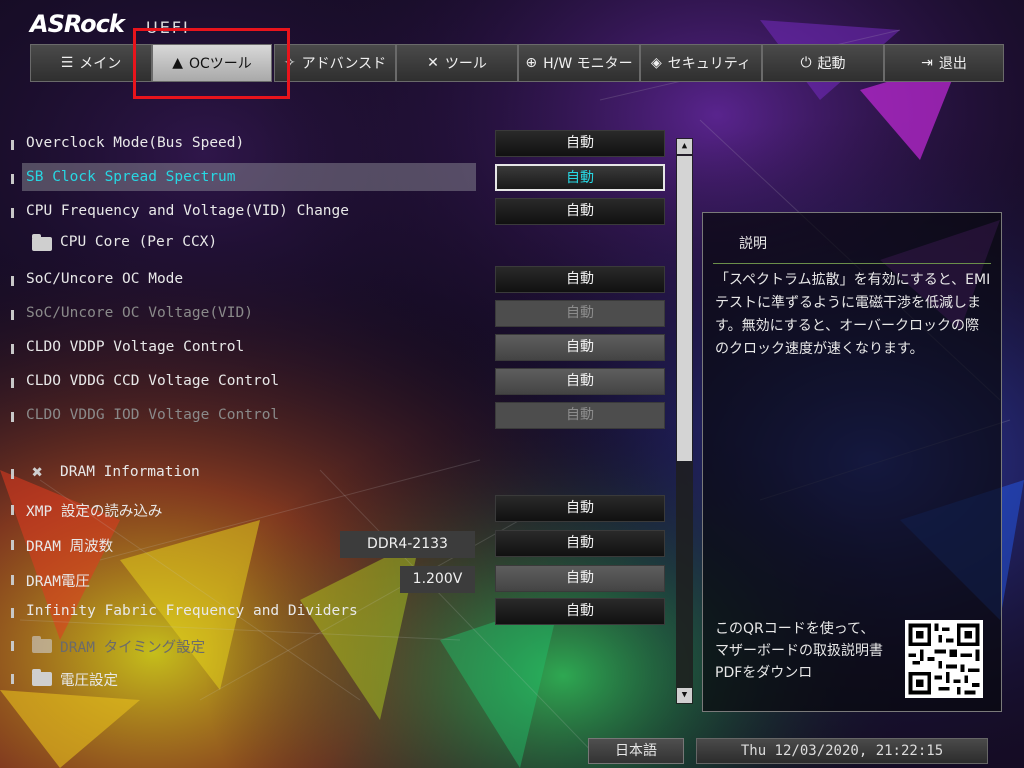 This screenshot has width=1024, height=768. I want to click on divider, so click(852, 263).